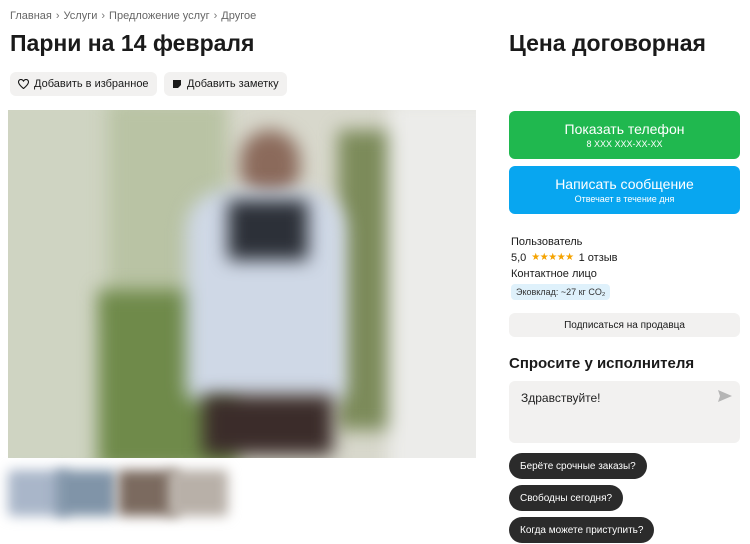 This screenshot has width=750, height=544. What do you see at coordinates (598, 258) in the screenshot?
I see `reviews-link: 1 отзыв` at bounding box center [598, 258].